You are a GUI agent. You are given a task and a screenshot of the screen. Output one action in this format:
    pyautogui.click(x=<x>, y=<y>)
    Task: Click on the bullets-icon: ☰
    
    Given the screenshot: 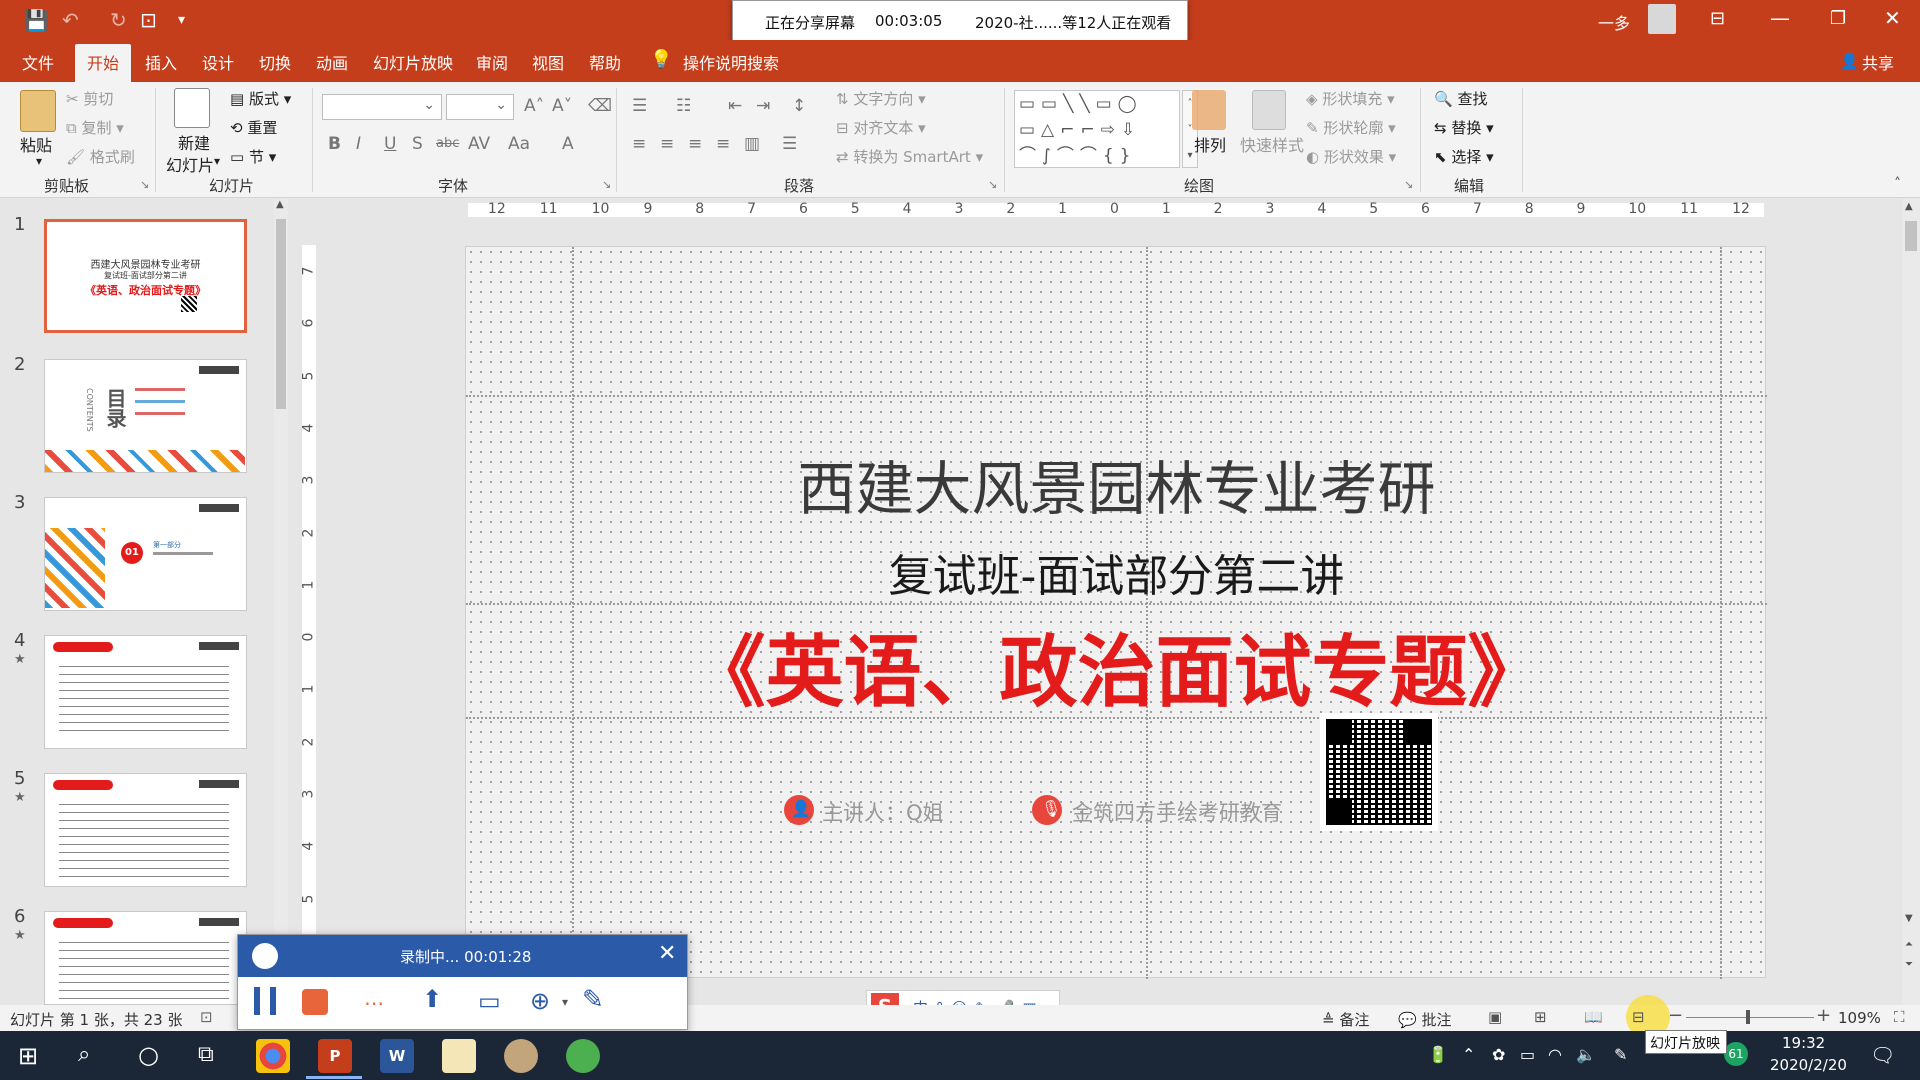 What is the action you would take?
    pyautogui.click(x=639, y=106)
    